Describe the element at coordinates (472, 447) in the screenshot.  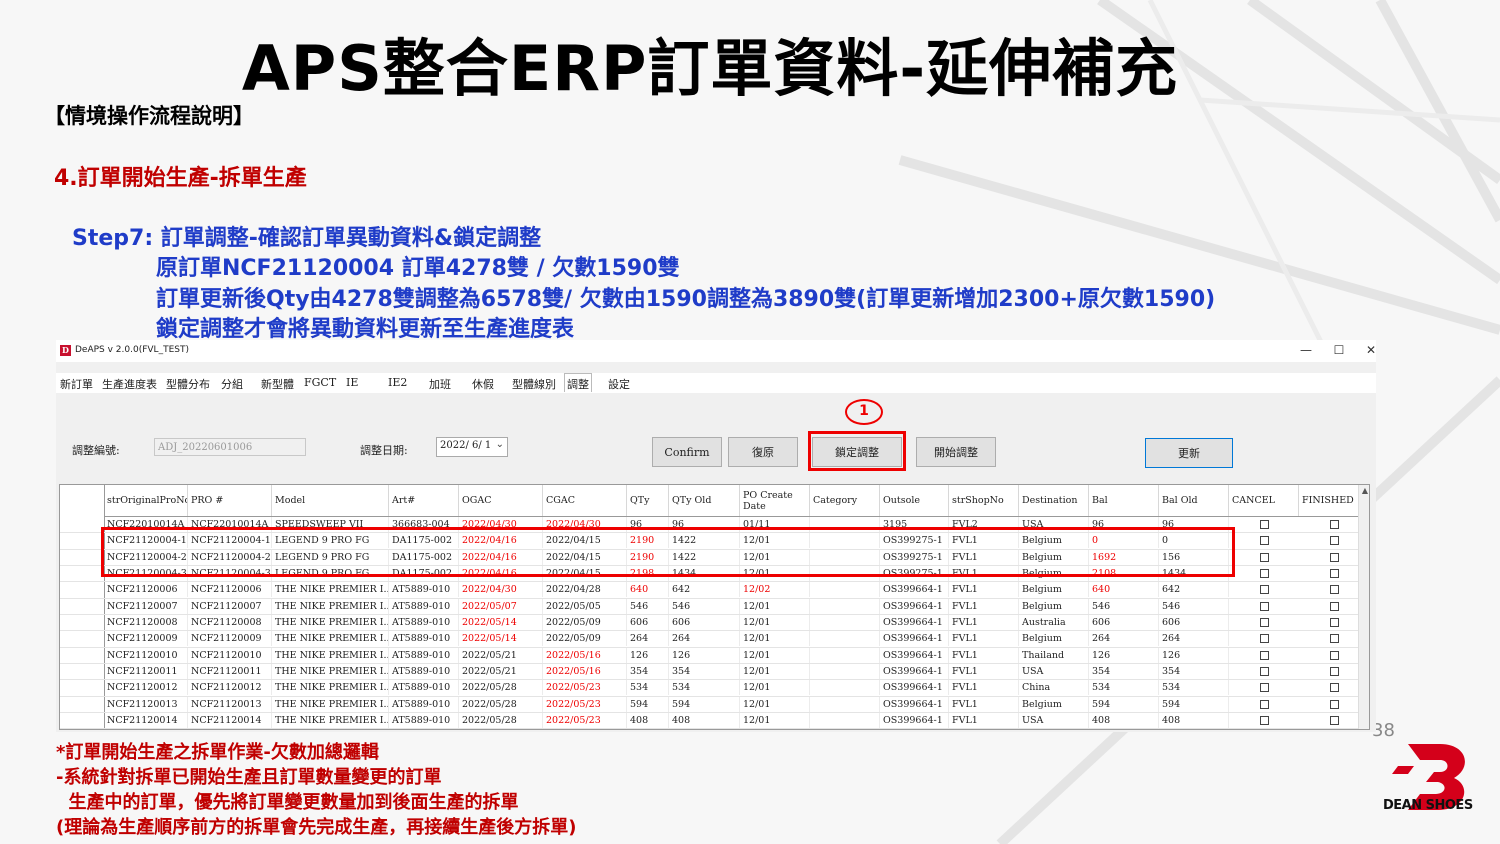
I see `adj-date-picker: 2022/ 6/ 1 ⌄` at that location.